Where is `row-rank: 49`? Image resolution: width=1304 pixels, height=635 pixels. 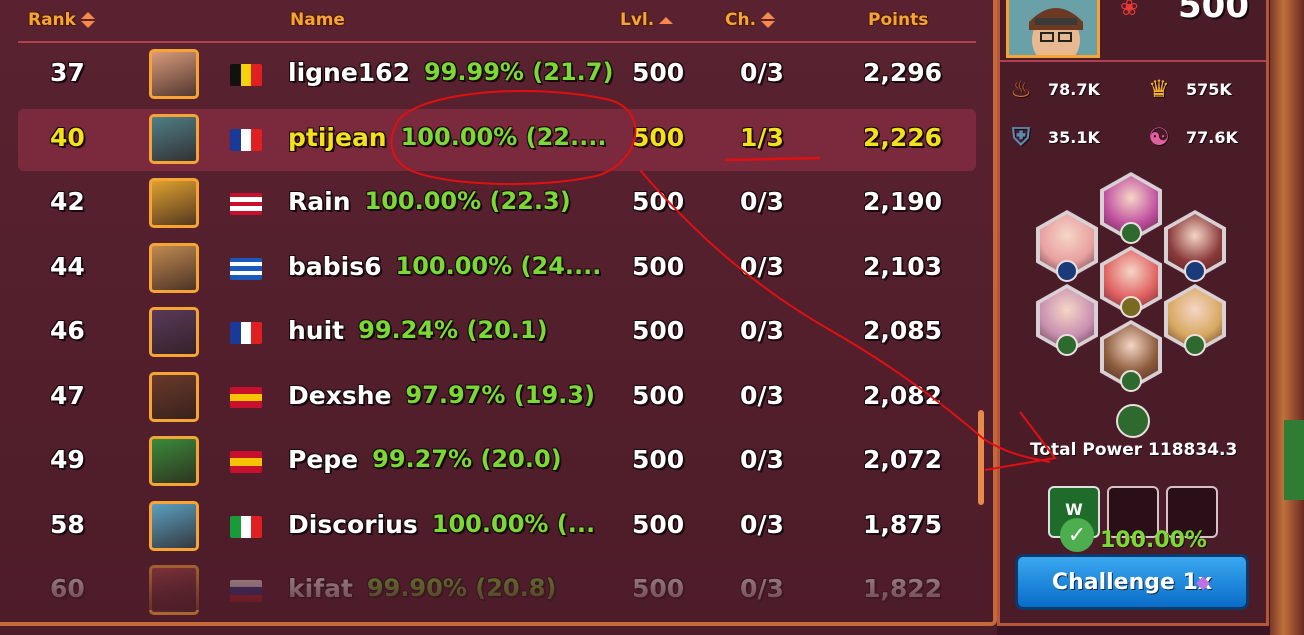 row-rank: 49 is located at coordinates (67, 459).